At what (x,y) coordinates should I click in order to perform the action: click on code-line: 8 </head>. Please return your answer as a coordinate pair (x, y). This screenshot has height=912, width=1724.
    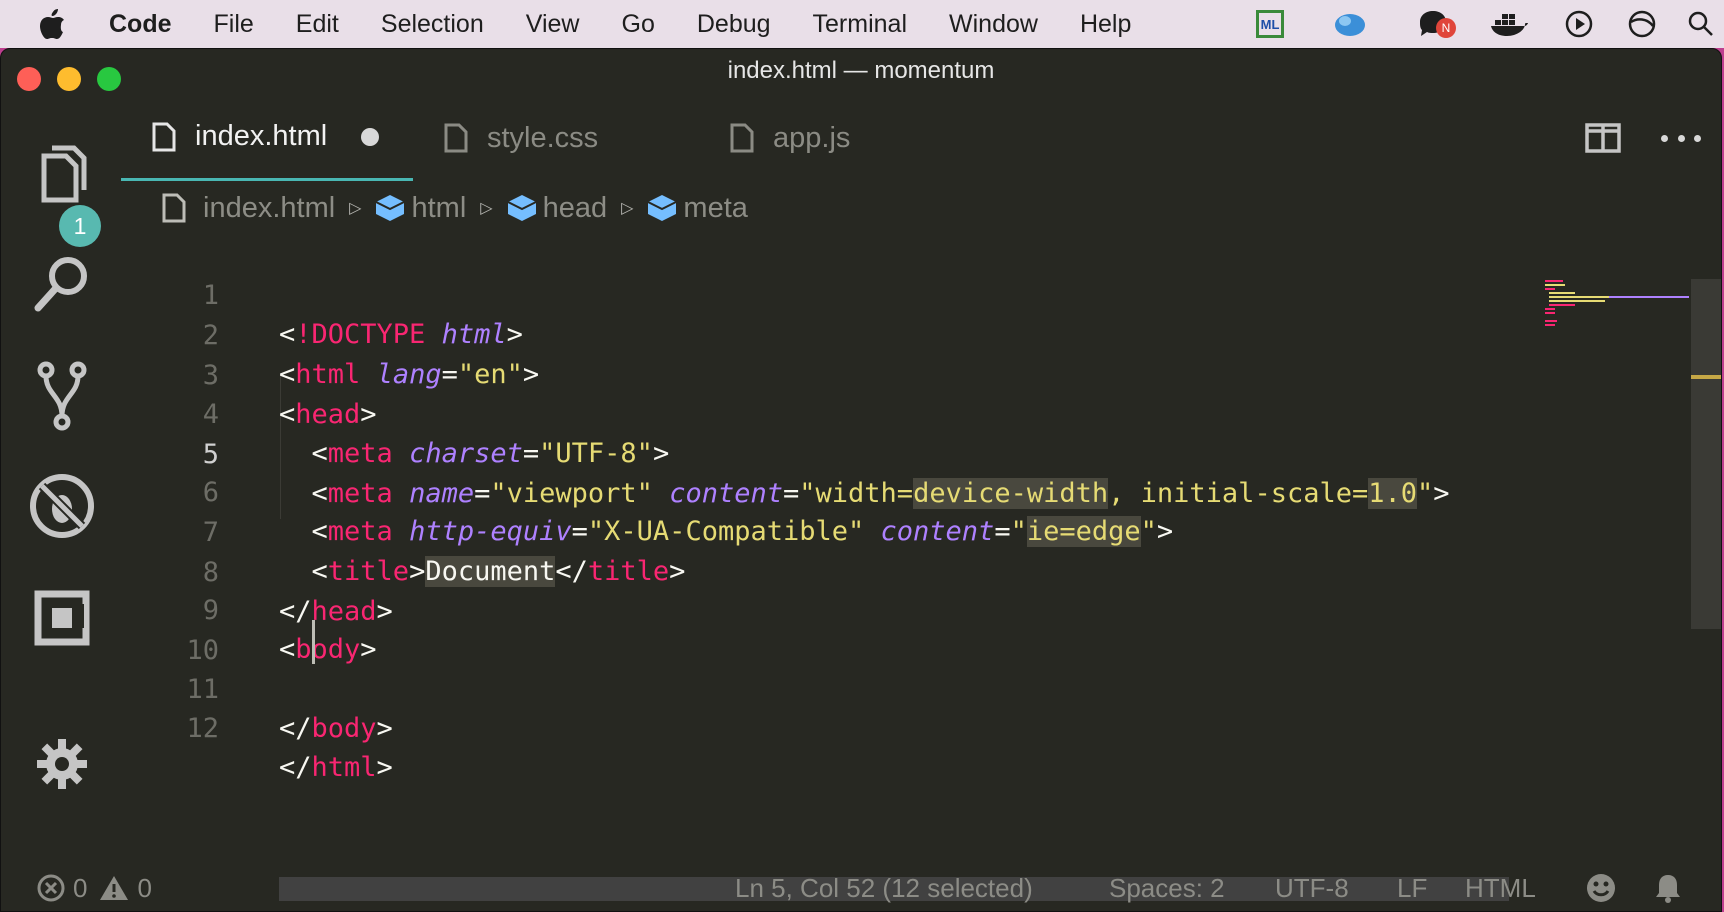
    Looking at the image, I should click on (197, 570).